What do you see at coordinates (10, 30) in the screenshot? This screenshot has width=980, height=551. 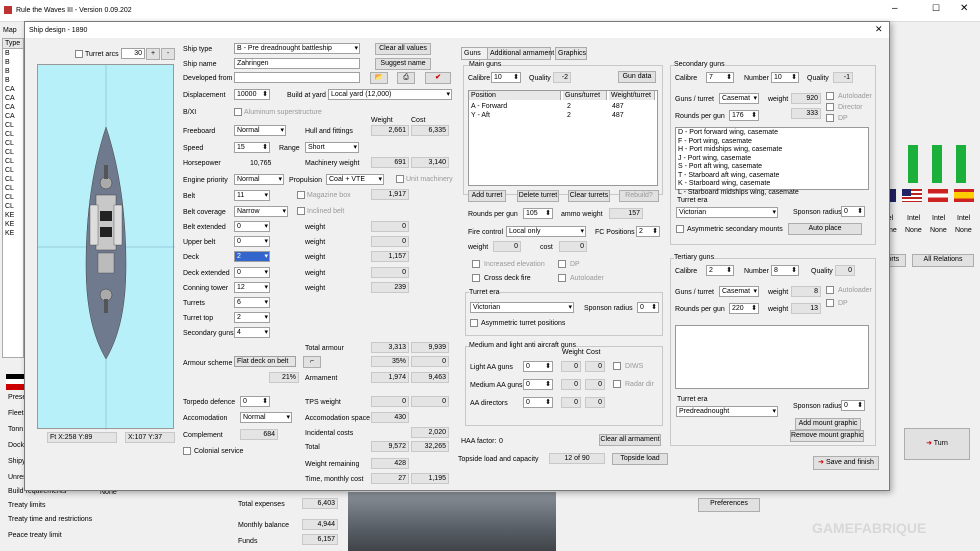 I see `map-tab: Map` at bounding box center [10, 30].